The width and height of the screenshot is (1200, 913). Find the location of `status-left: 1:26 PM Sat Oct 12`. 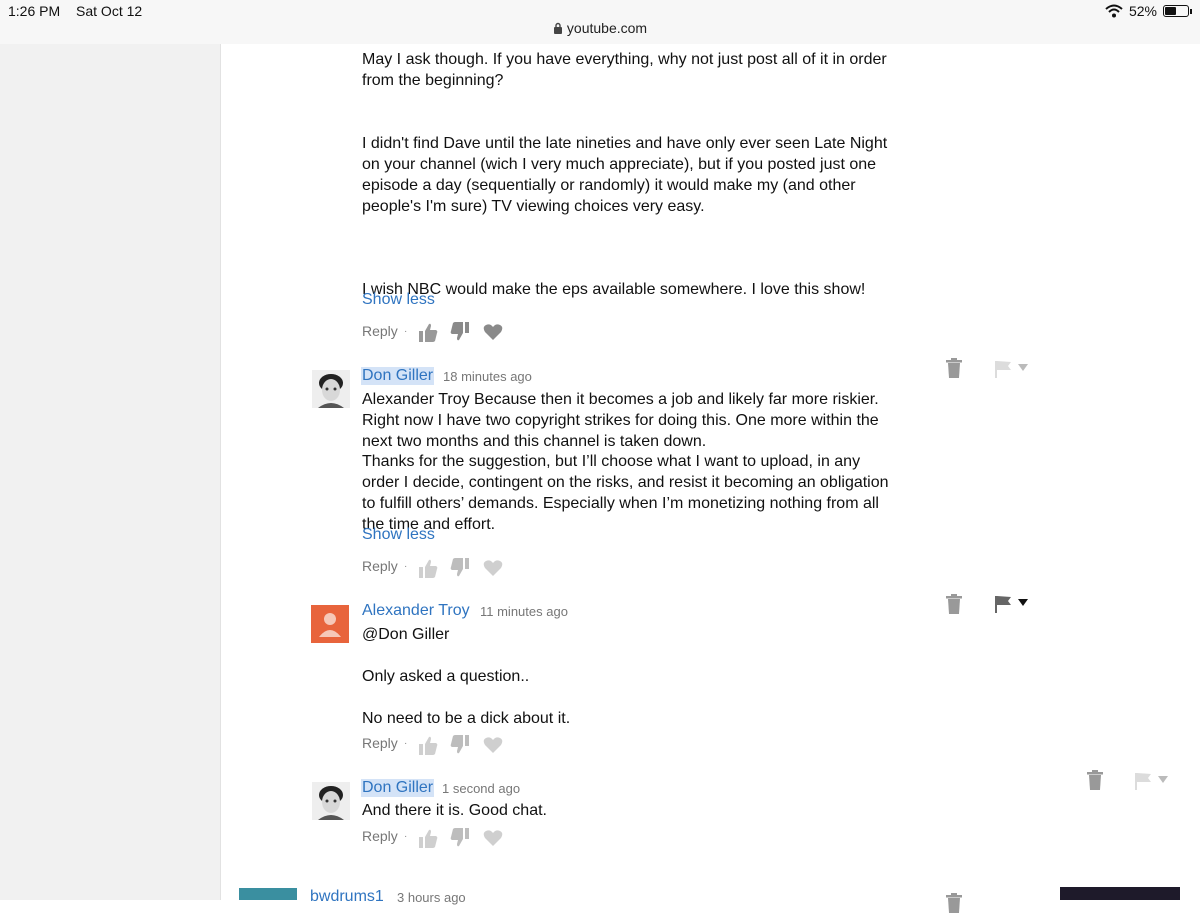

status-left: 1:26 PM Sat Oct 12 is located at coordinates (81, 11).